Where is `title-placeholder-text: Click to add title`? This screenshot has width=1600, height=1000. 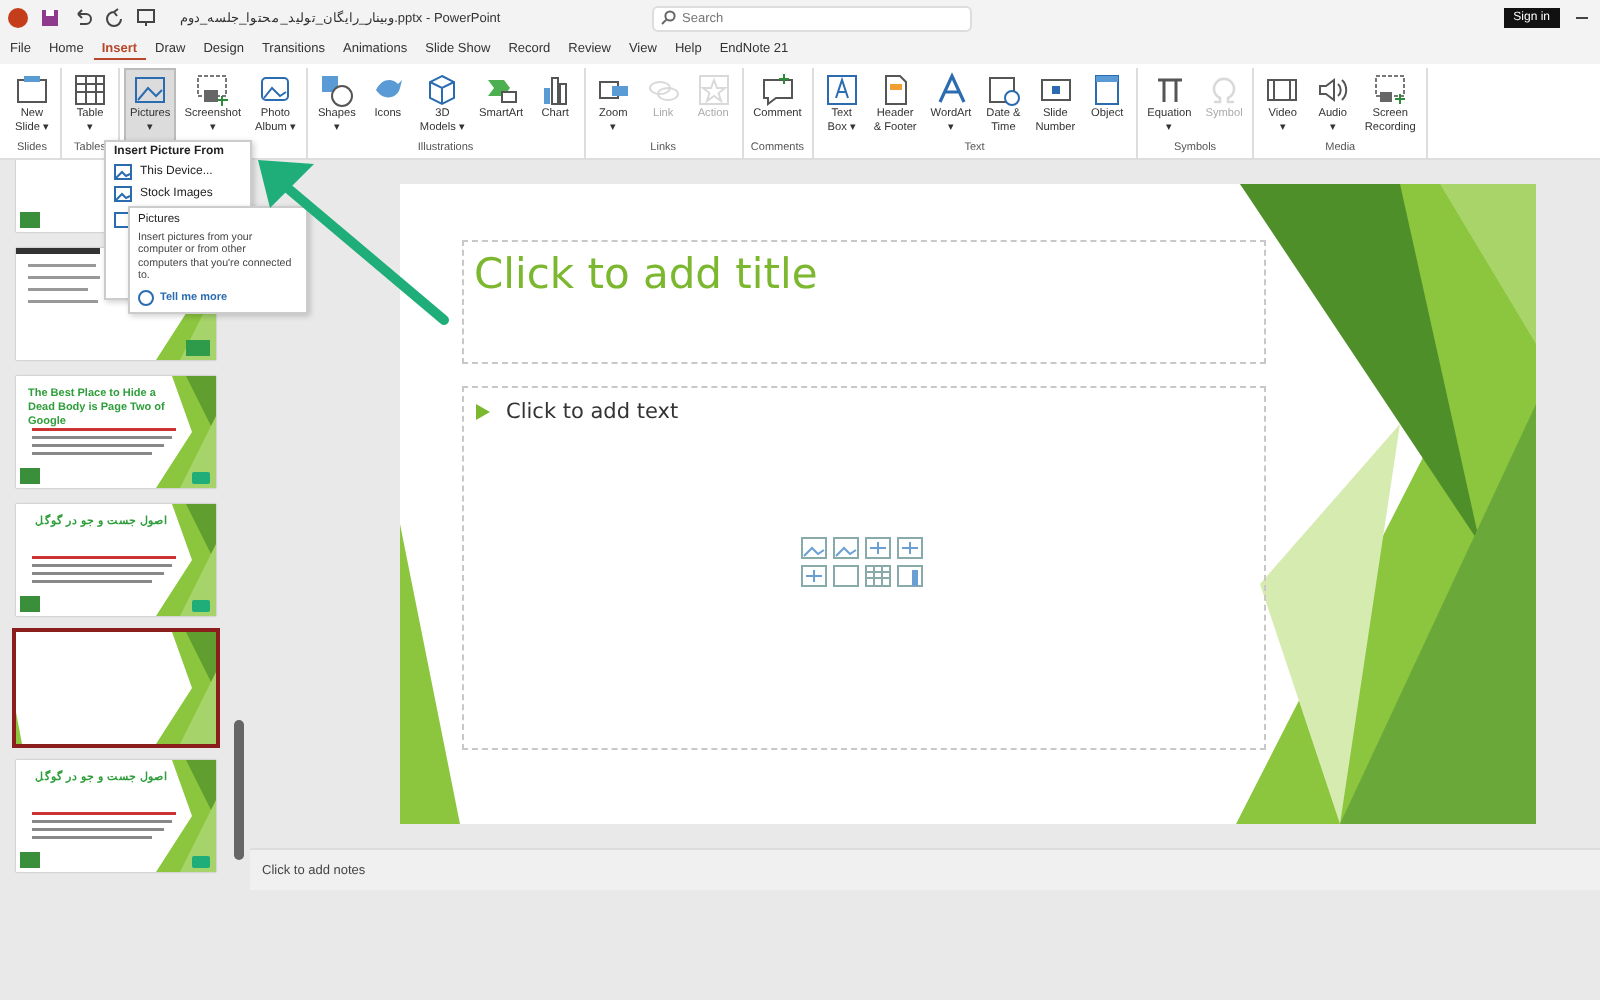
title-placeholder-text: Click to add title is located at coordinates (646, 274).